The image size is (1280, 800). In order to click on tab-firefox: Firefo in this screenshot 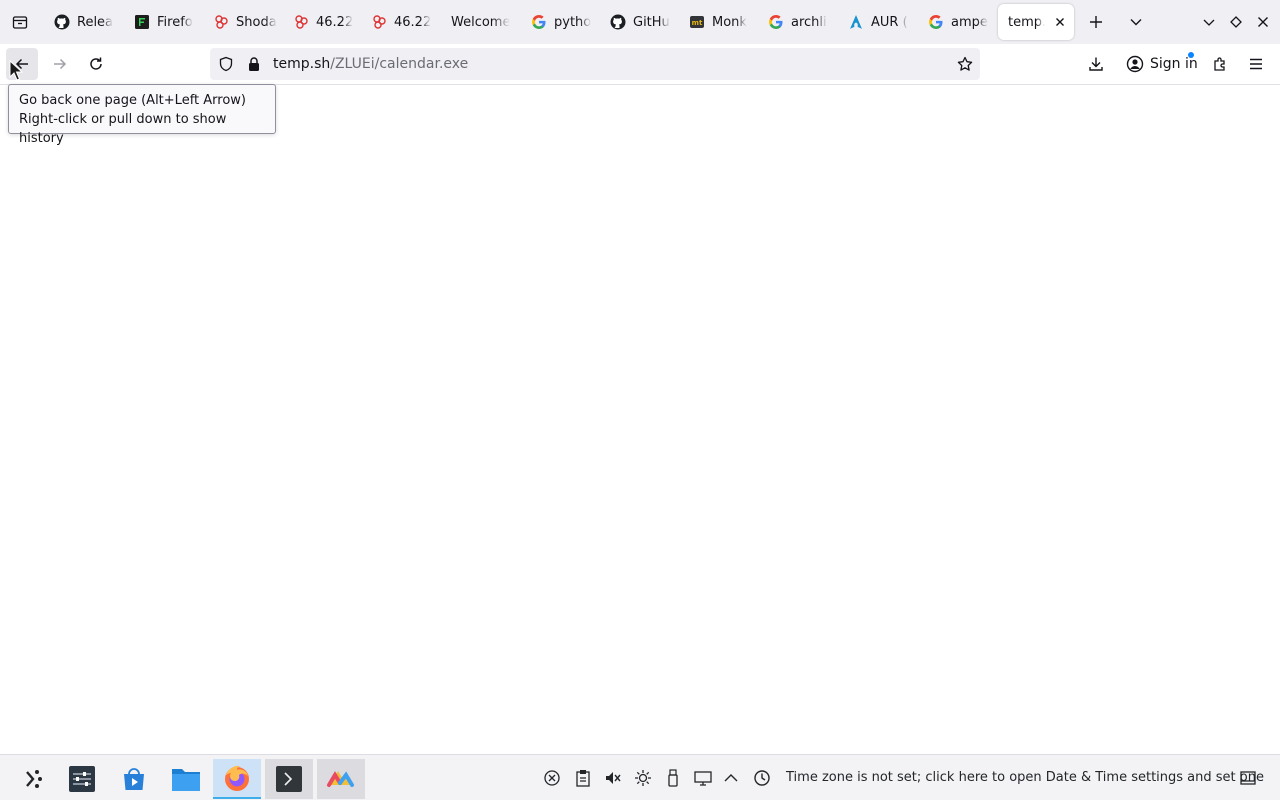, I will do `click(160, 22)`.